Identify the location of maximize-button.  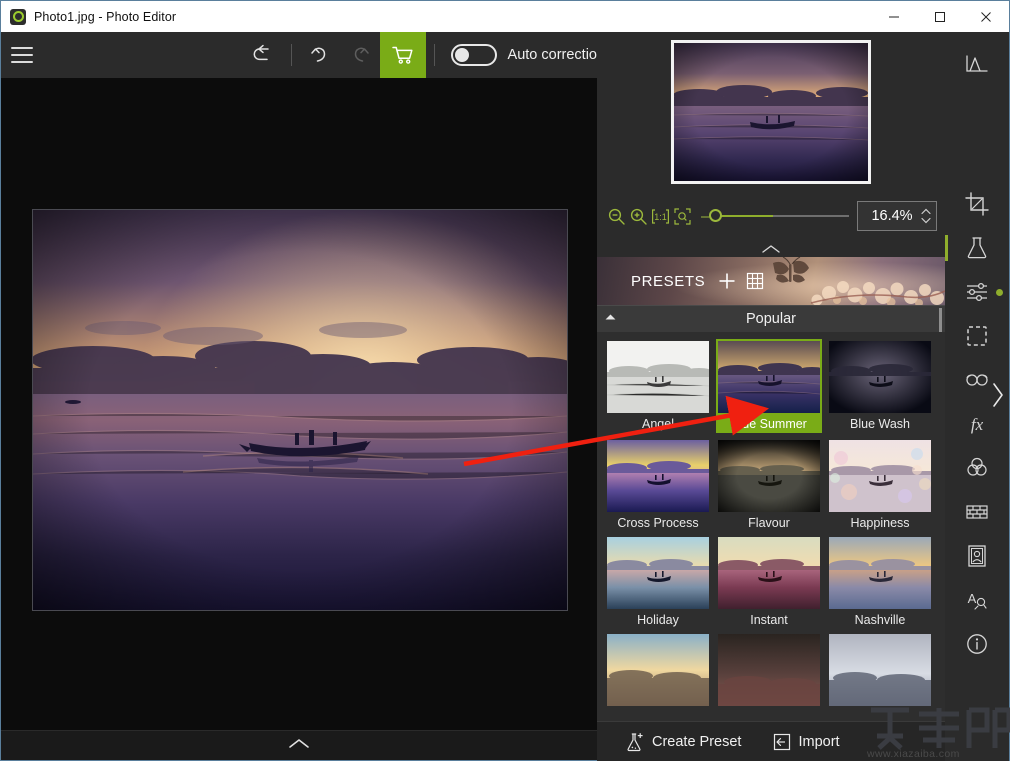
(940, 16).